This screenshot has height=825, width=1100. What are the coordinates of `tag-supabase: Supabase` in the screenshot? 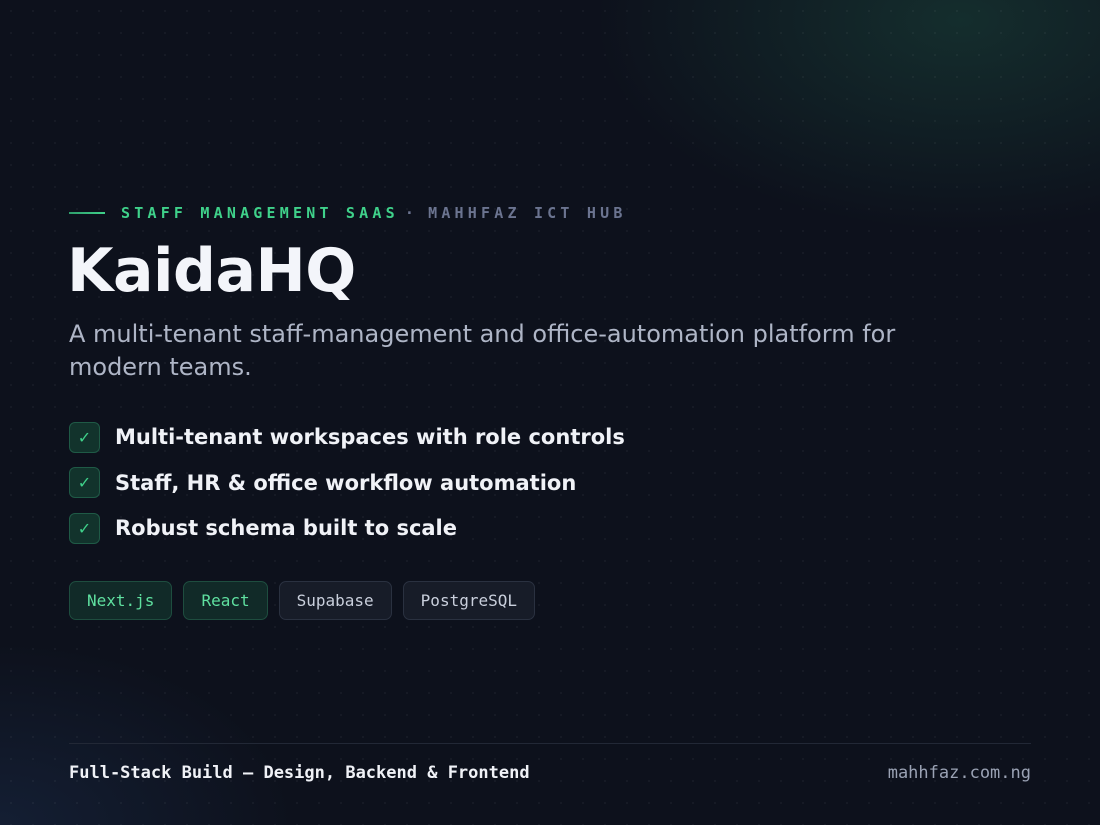 It's located at (335, 600).